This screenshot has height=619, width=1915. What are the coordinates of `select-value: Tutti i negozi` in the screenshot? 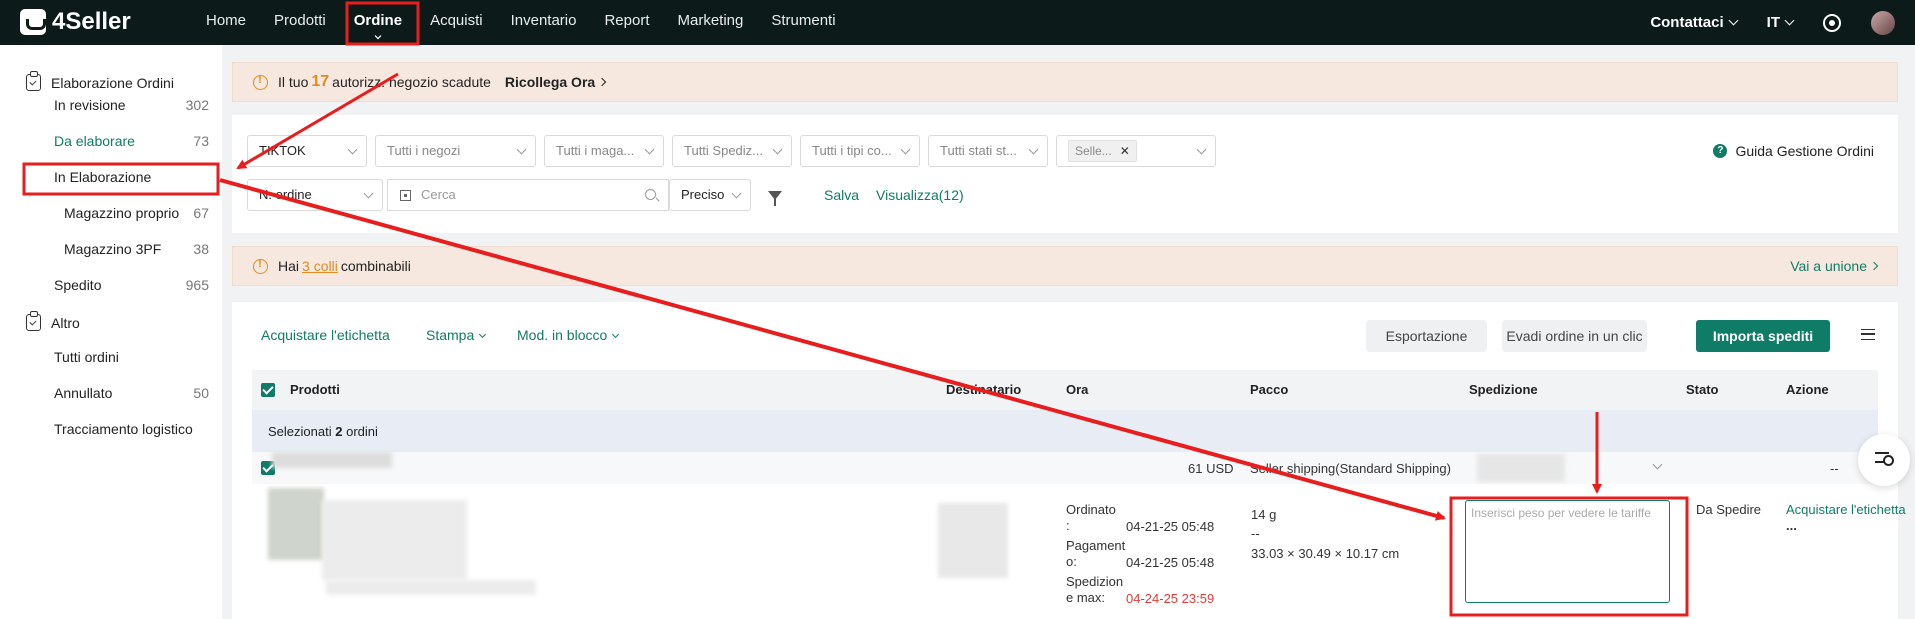 It's located at (424, 150).